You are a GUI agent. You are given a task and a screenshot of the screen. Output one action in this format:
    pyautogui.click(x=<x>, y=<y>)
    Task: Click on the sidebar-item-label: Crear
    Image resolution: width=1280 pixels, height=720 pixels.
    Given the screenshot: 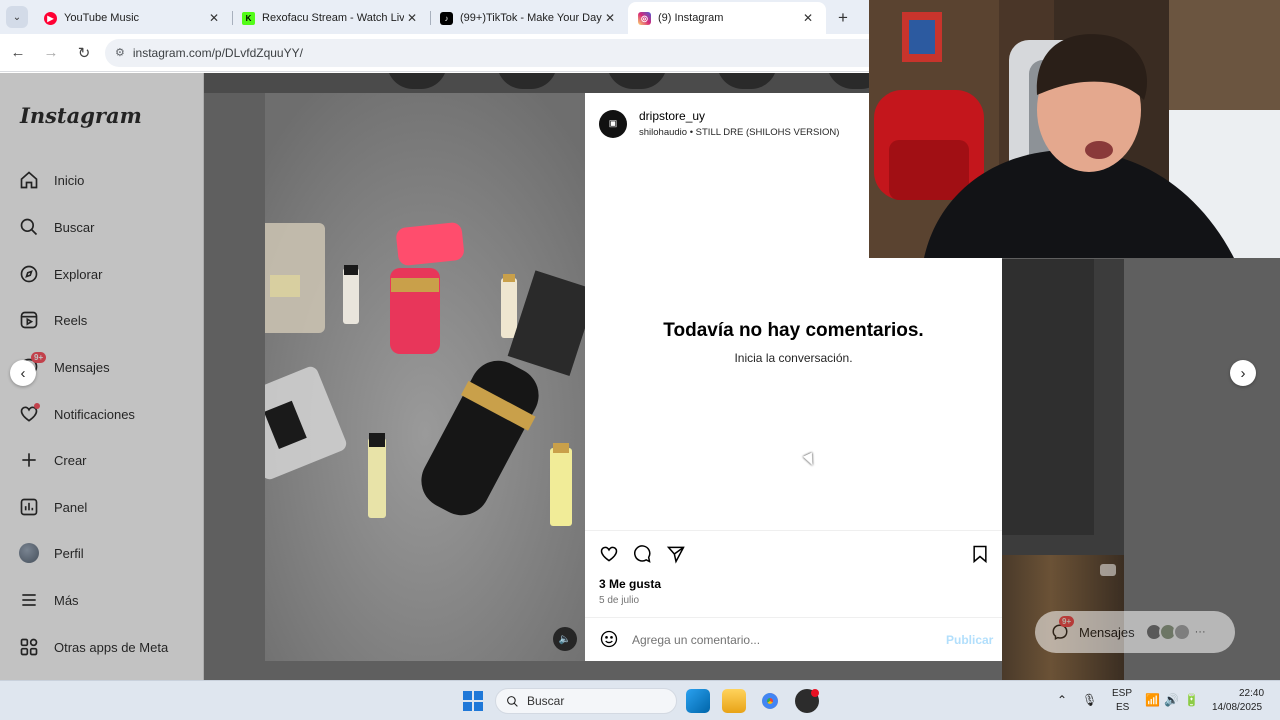 What is the action you would take?
    pyautogui.click(x=70, y=460)
    